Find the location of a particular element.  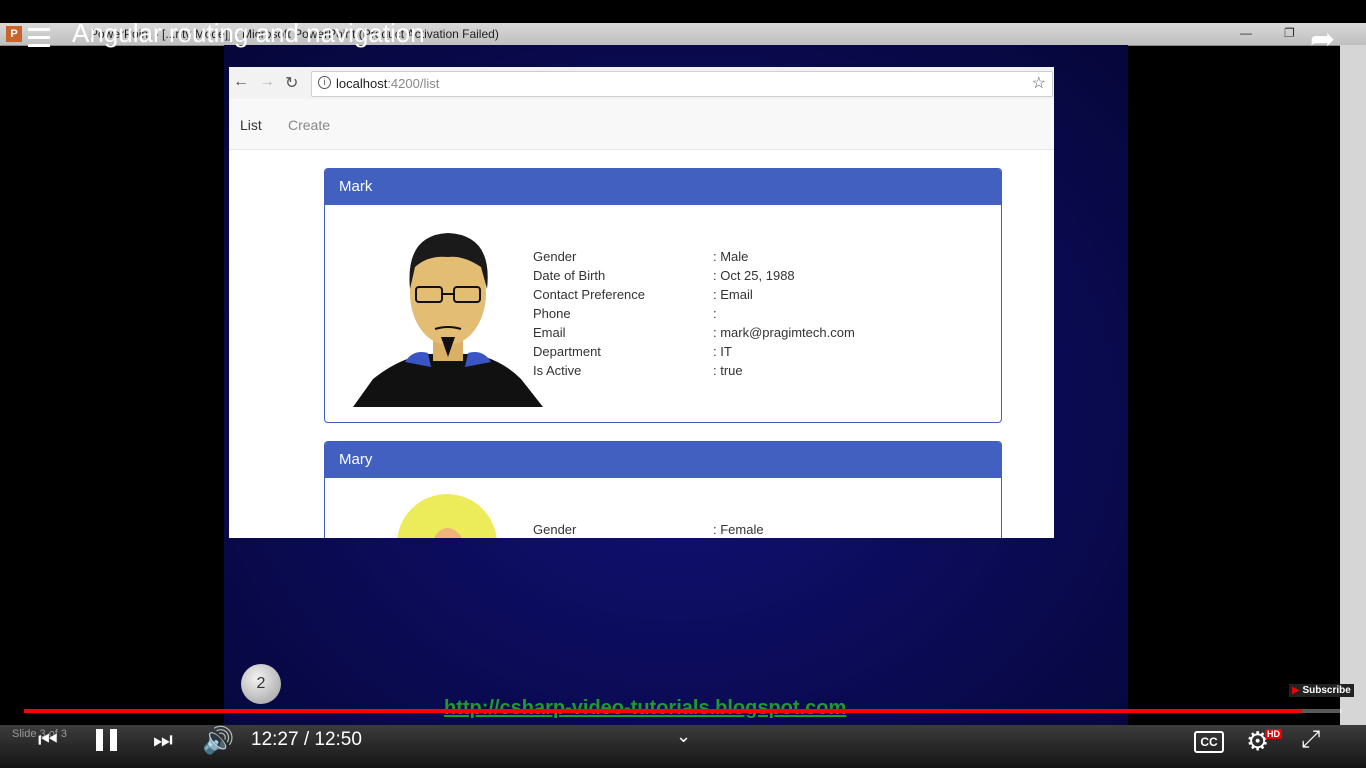

bookmark-star-icon: ☆ is located at coordinates (1039, 83).